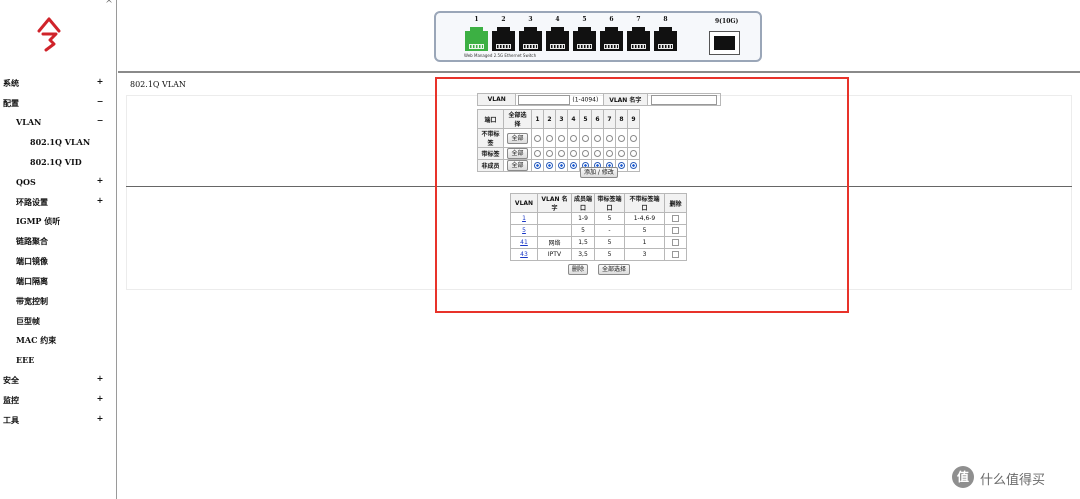 This screenshot has width=1080, height=499. I want to click on sfp-port-label: 9(10G), so click(727, 21).